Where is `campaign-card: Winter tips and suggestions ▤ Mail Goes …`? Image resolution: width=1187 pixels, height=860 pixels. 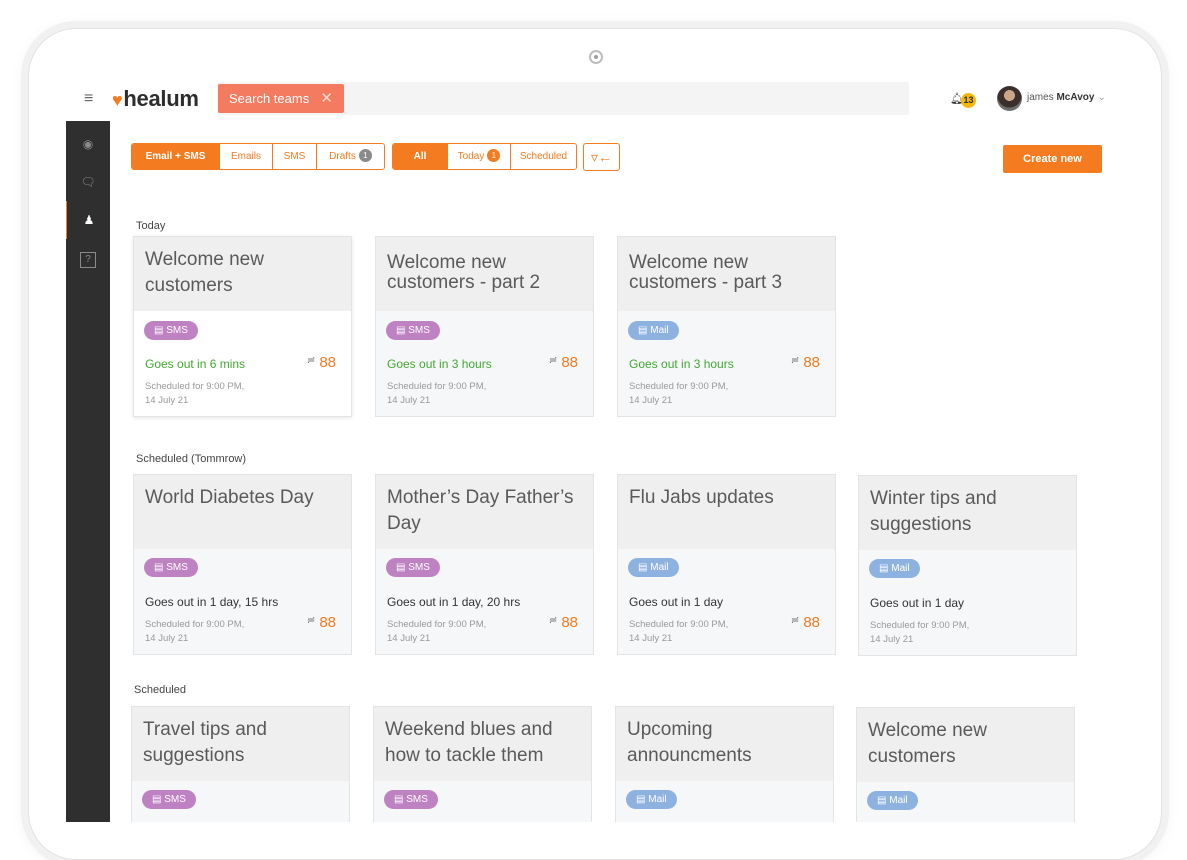
campaign-card: Winter tips and suggestions ▤ Mail Goes … is located at coordinates (967, 565).